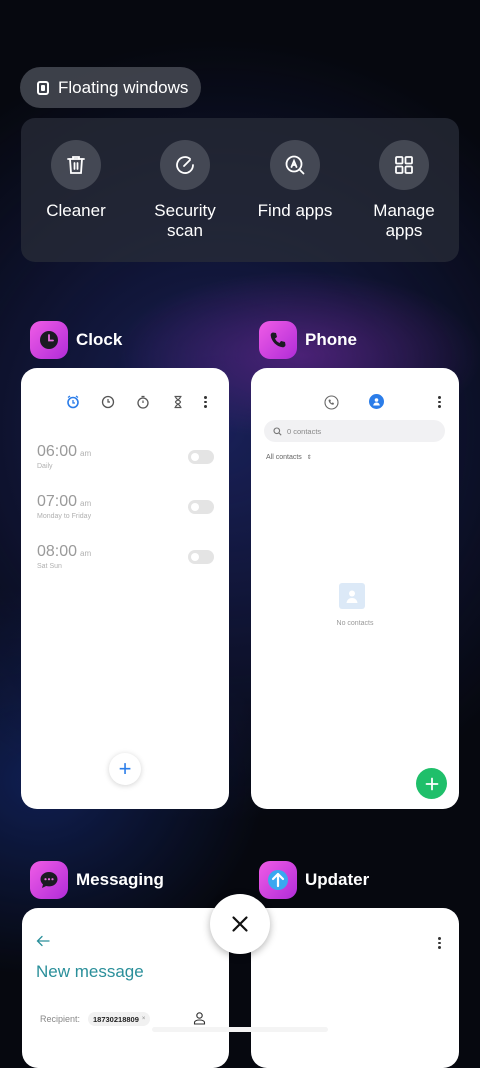 The width and height of the screenshot is (480, 1068). I want to click on search-placeholder: 0 contacts, so click(304, 431).